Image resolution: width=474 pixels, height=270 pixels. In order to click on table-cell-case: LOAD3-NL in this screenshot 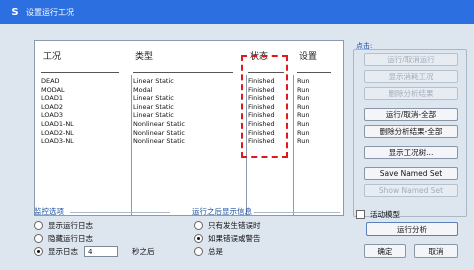, I will do `click(57, 141)`.